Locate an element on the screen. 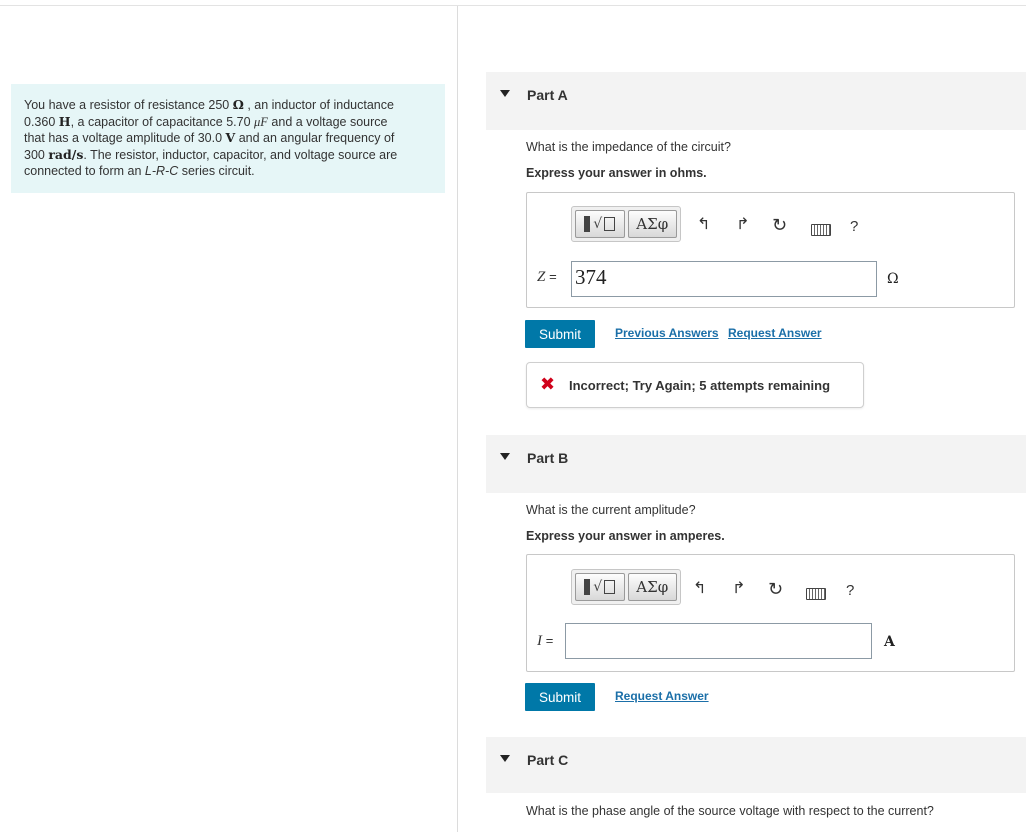 The height and width of the screenshot is (832, 1026). column-divider is located at coordinates (457, 419).